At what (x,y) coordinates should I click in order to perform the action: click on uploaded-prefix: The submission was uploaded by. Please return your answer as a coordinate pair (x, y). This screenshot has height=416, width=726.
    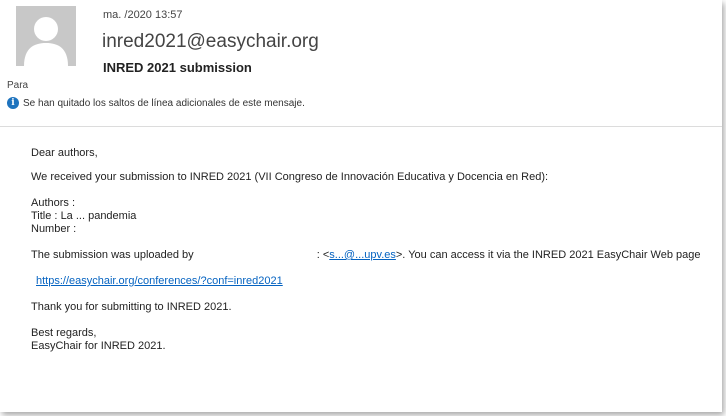
    Looking at the image, I should click on (112, 255).